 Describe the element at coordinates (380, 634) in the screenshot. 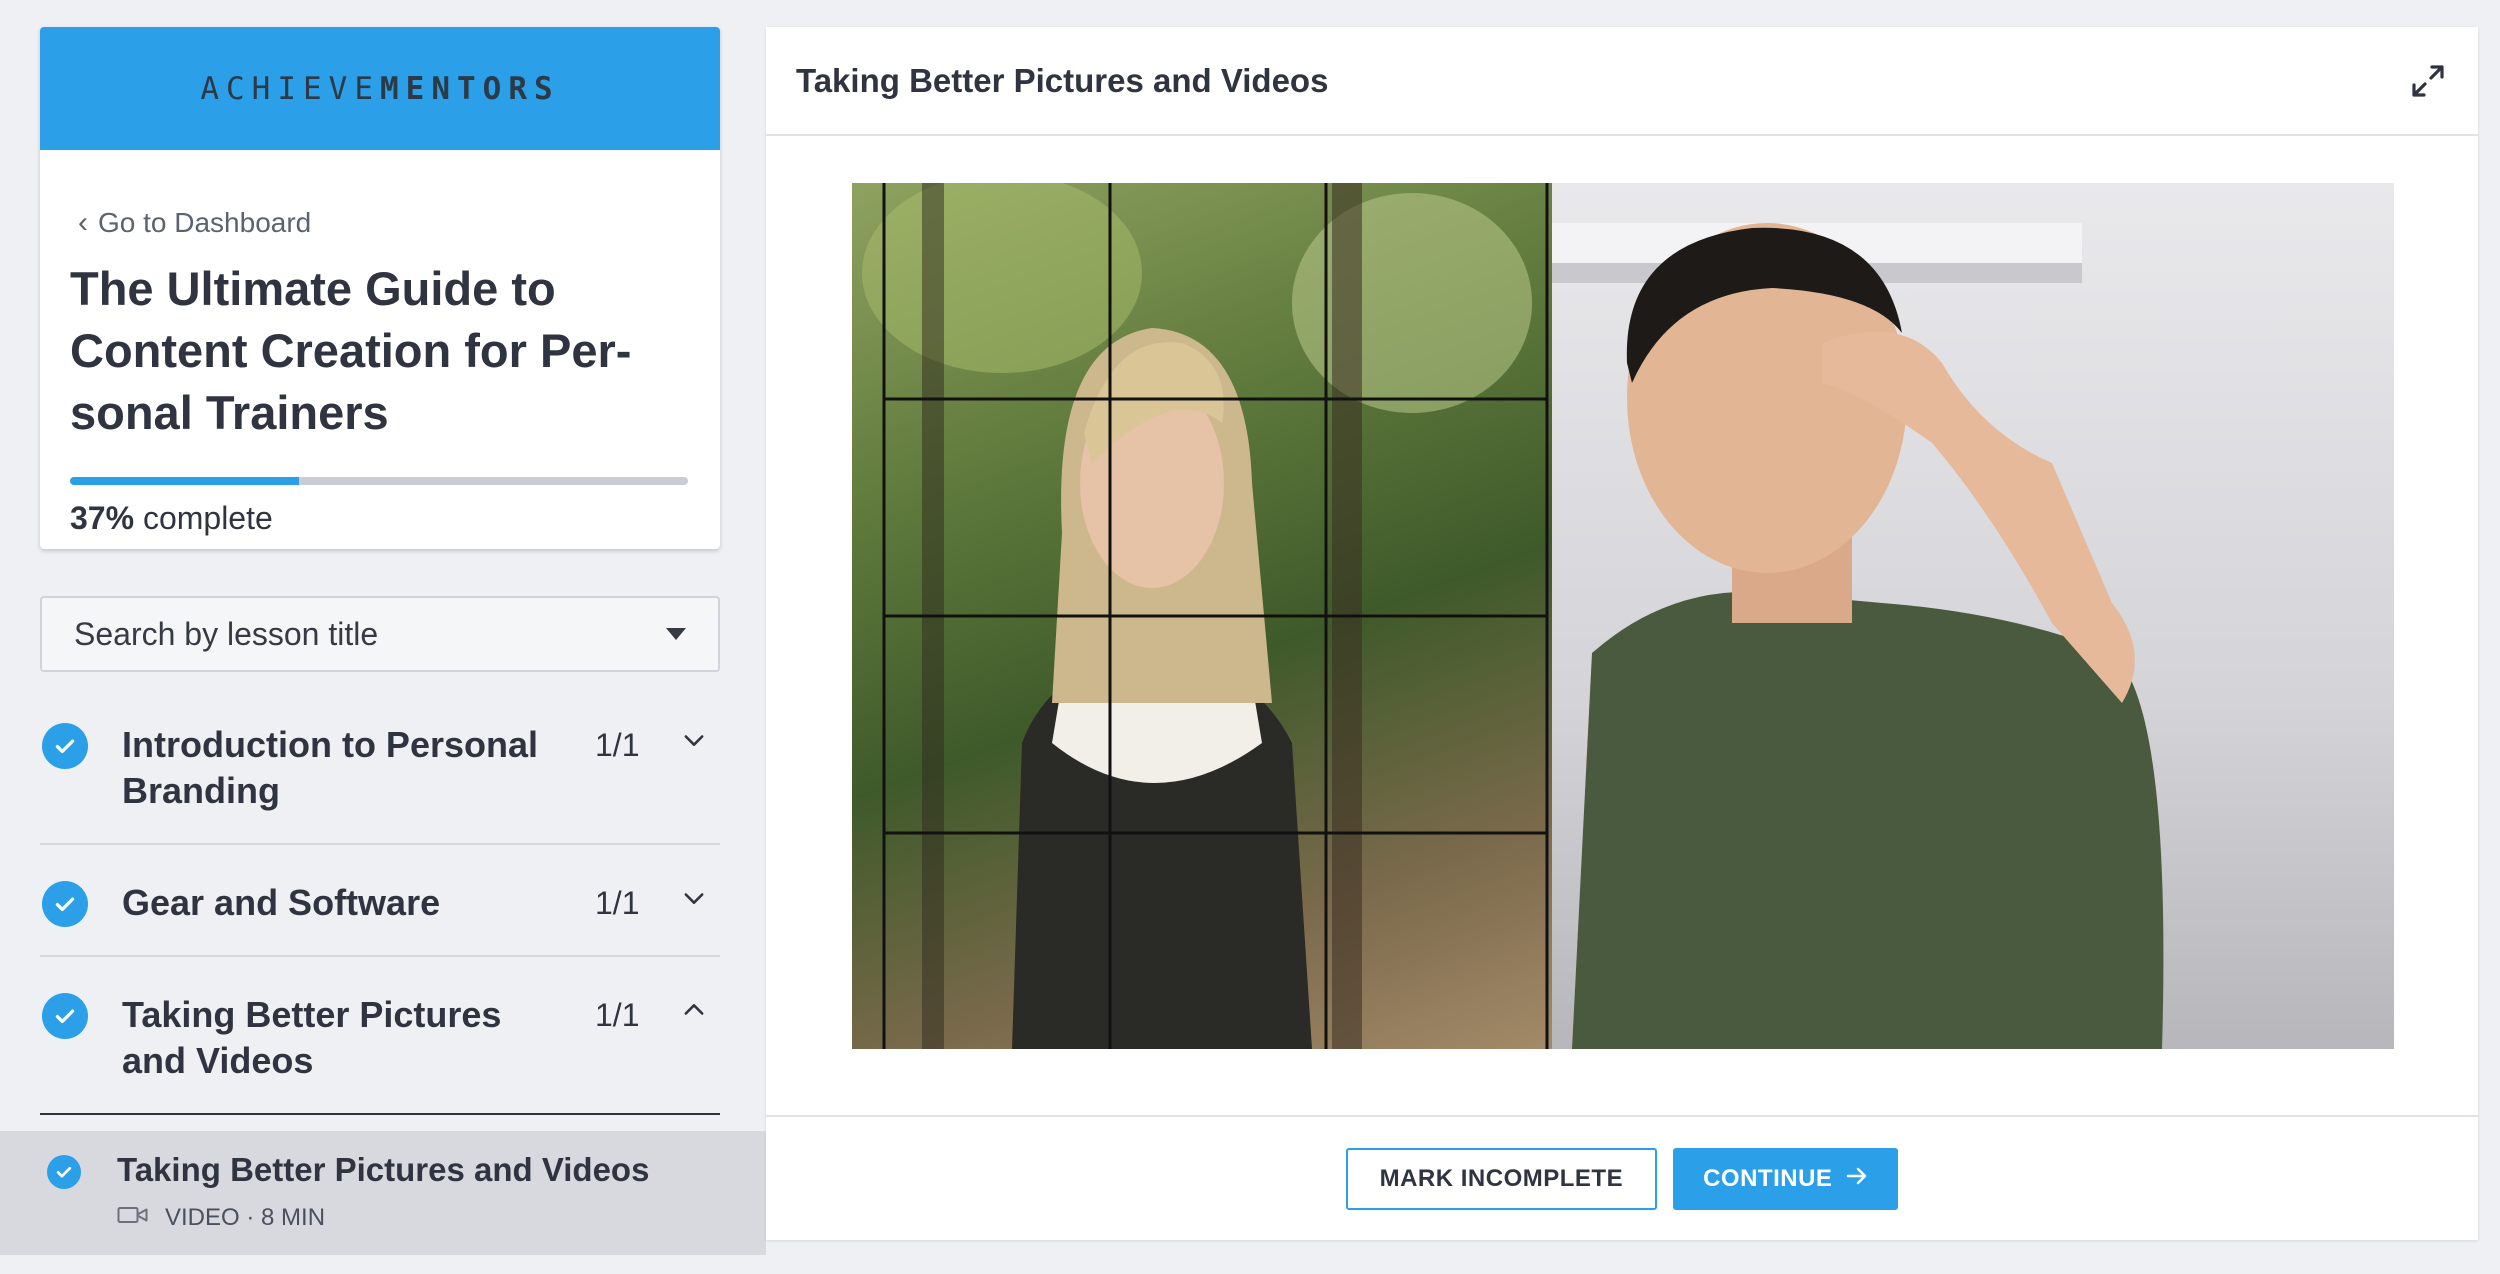

I see `lesson-search-dropdown: Search by lesson title` at that location.